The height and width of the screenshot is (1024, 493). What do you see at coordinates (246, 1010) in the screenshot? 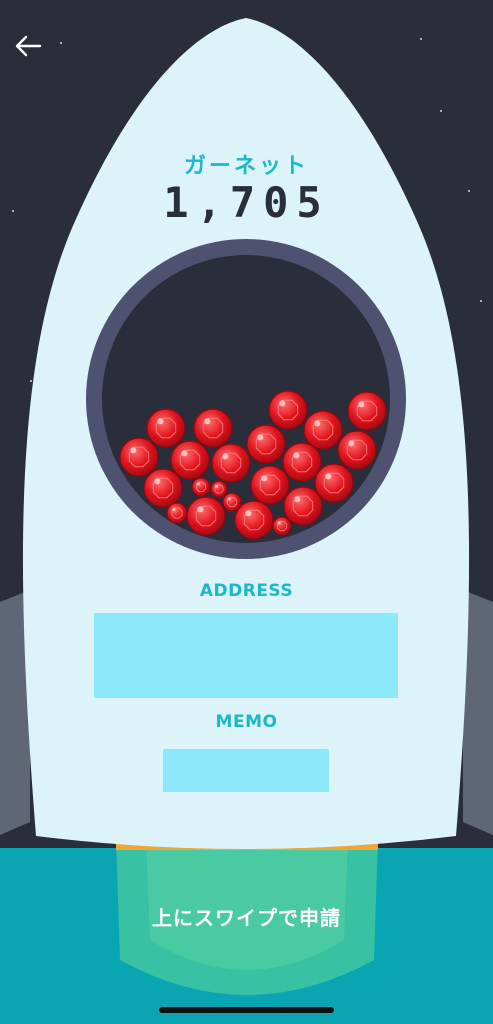
I see `home-indicator` at bounding box center [246, 1010].